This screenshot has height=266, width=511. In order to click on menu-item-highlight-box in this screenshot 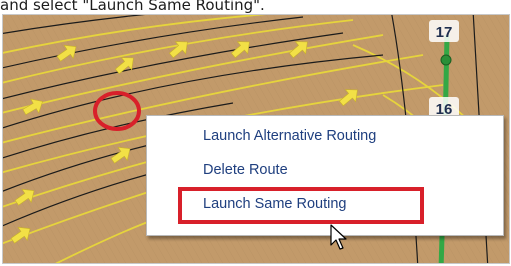, I will do `click(301, 205)`.